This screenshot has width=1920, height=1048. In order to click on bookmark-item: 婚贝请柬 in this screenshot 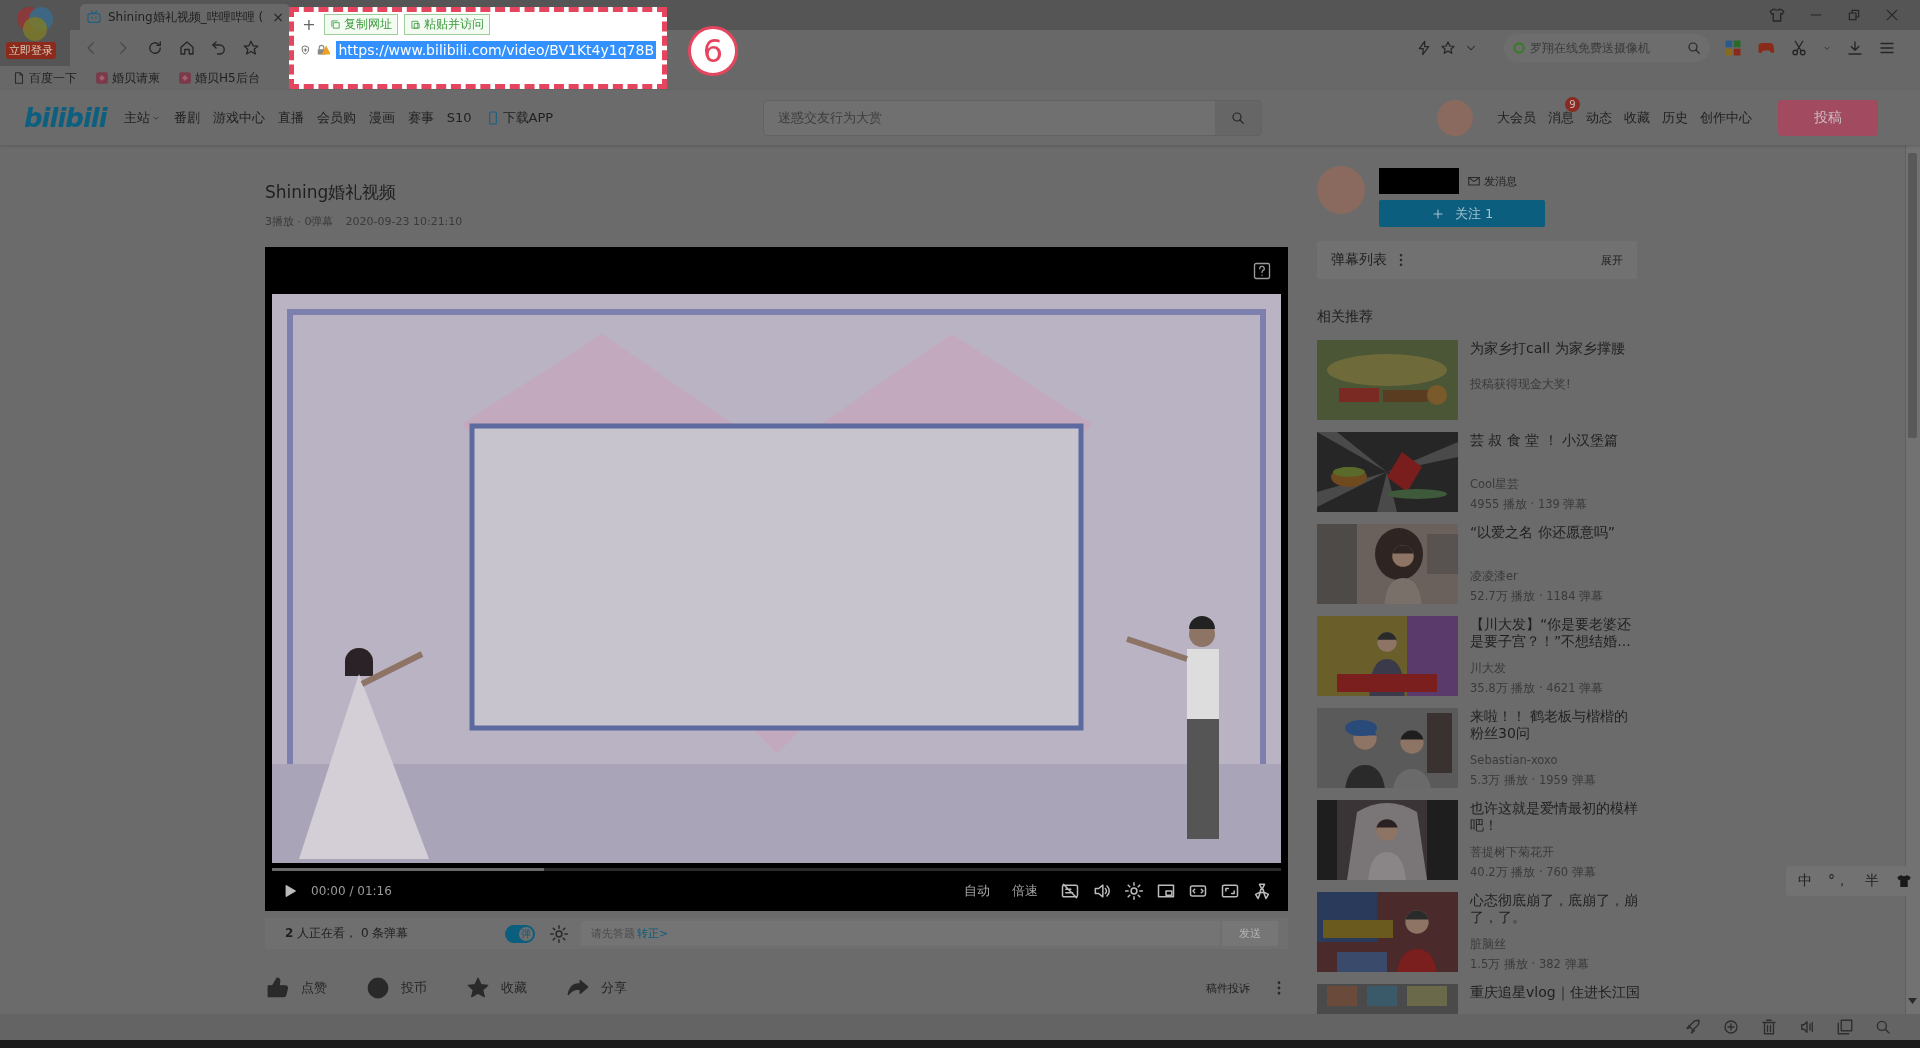, I will do `click(127, 78)`.